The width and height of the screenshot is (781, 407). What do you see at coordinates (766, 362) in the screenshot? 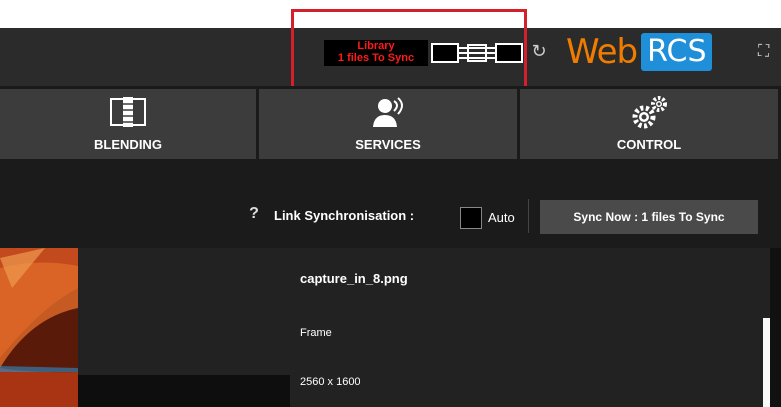
I see `scrollbar-thumb` at bounding box center [766, 362].